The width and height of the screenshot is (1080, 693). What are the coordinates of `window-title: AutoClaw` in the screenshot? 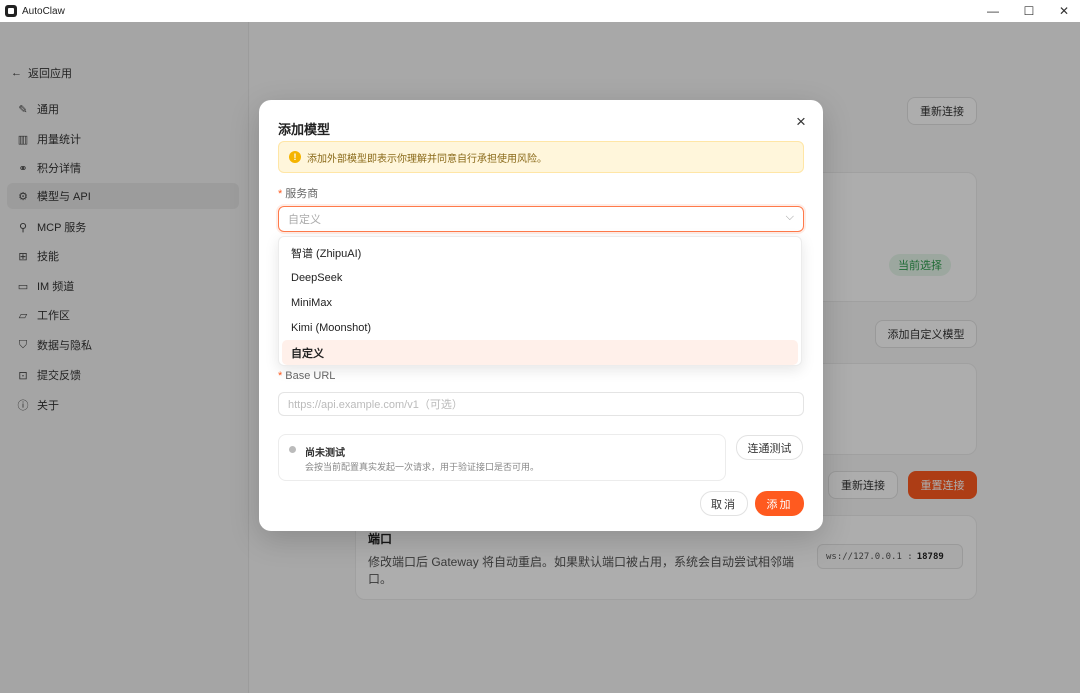 It's located at (43, 11).